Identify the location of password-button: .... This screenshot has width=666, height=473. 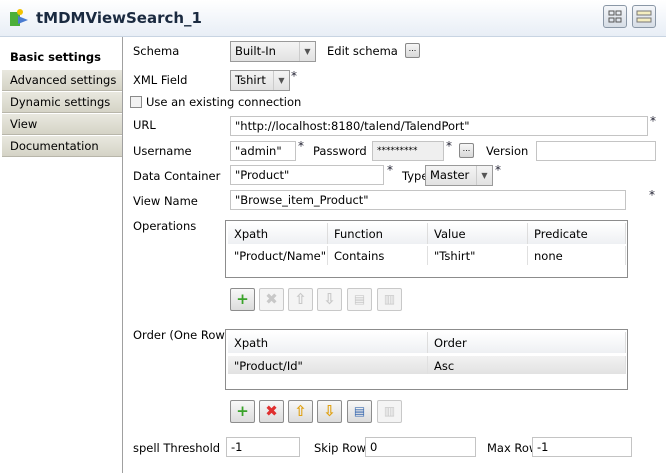
(466, 150).